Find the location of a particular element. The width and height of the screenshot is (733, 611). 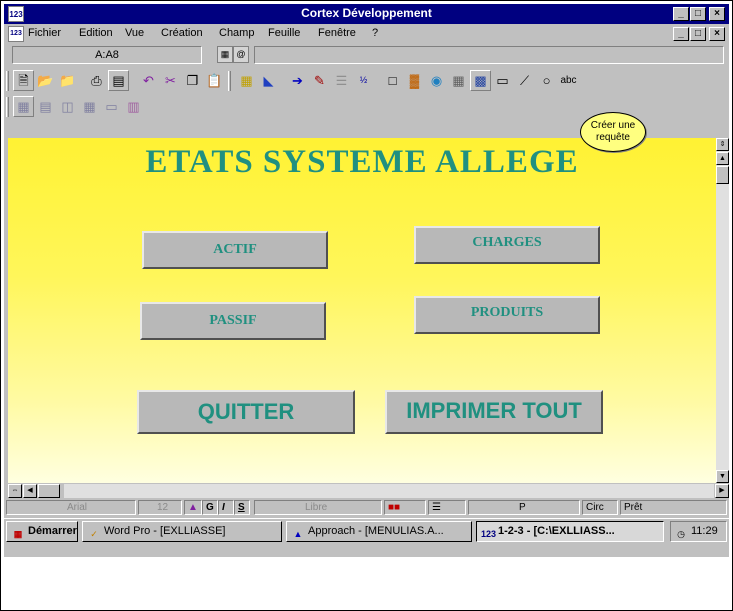

menu-help: ? is located at coordinates (375, 33).